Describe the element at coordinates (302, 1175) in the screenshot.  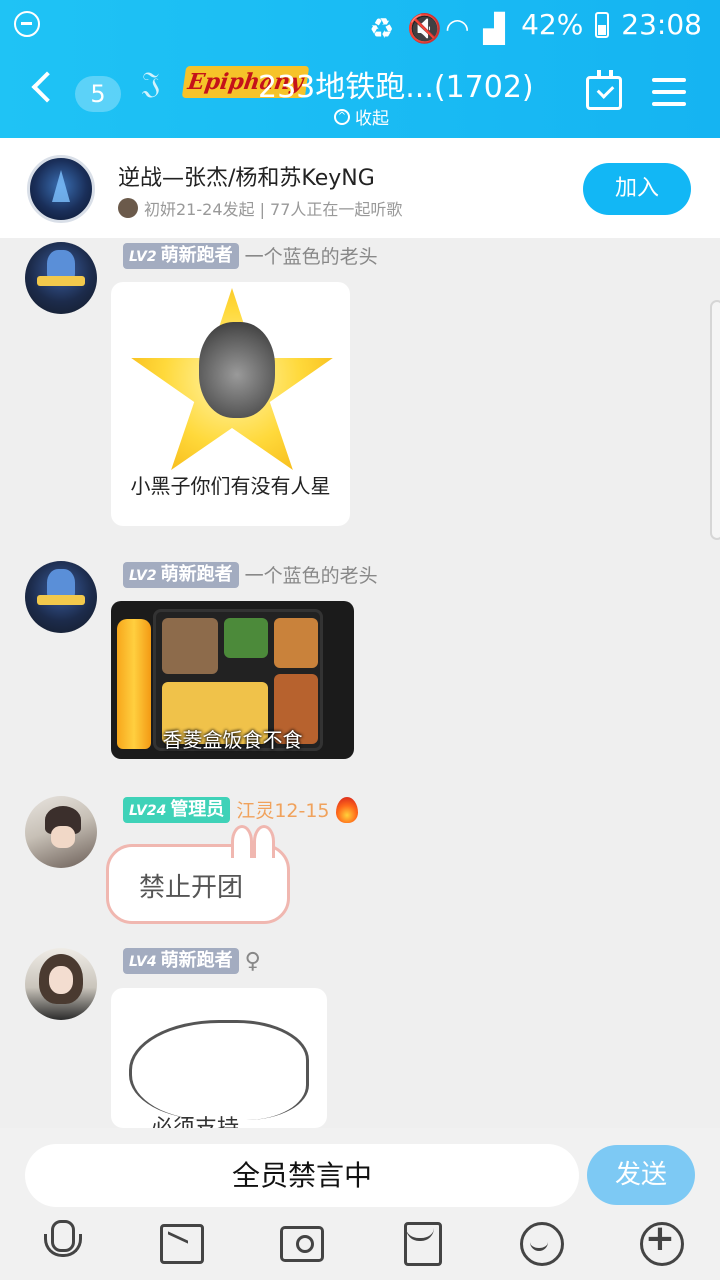
I see `message-input: 全员禁言中` at that location.